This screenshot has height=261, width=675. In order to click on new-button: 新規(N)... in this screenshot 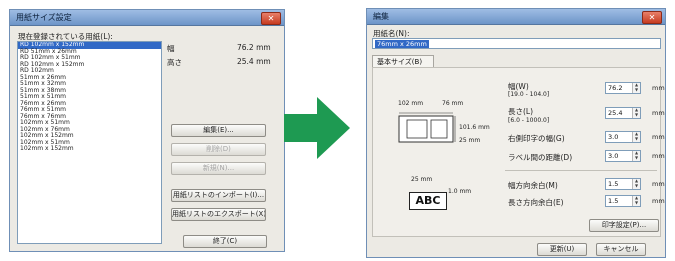, I will do `click(218, 168)`.